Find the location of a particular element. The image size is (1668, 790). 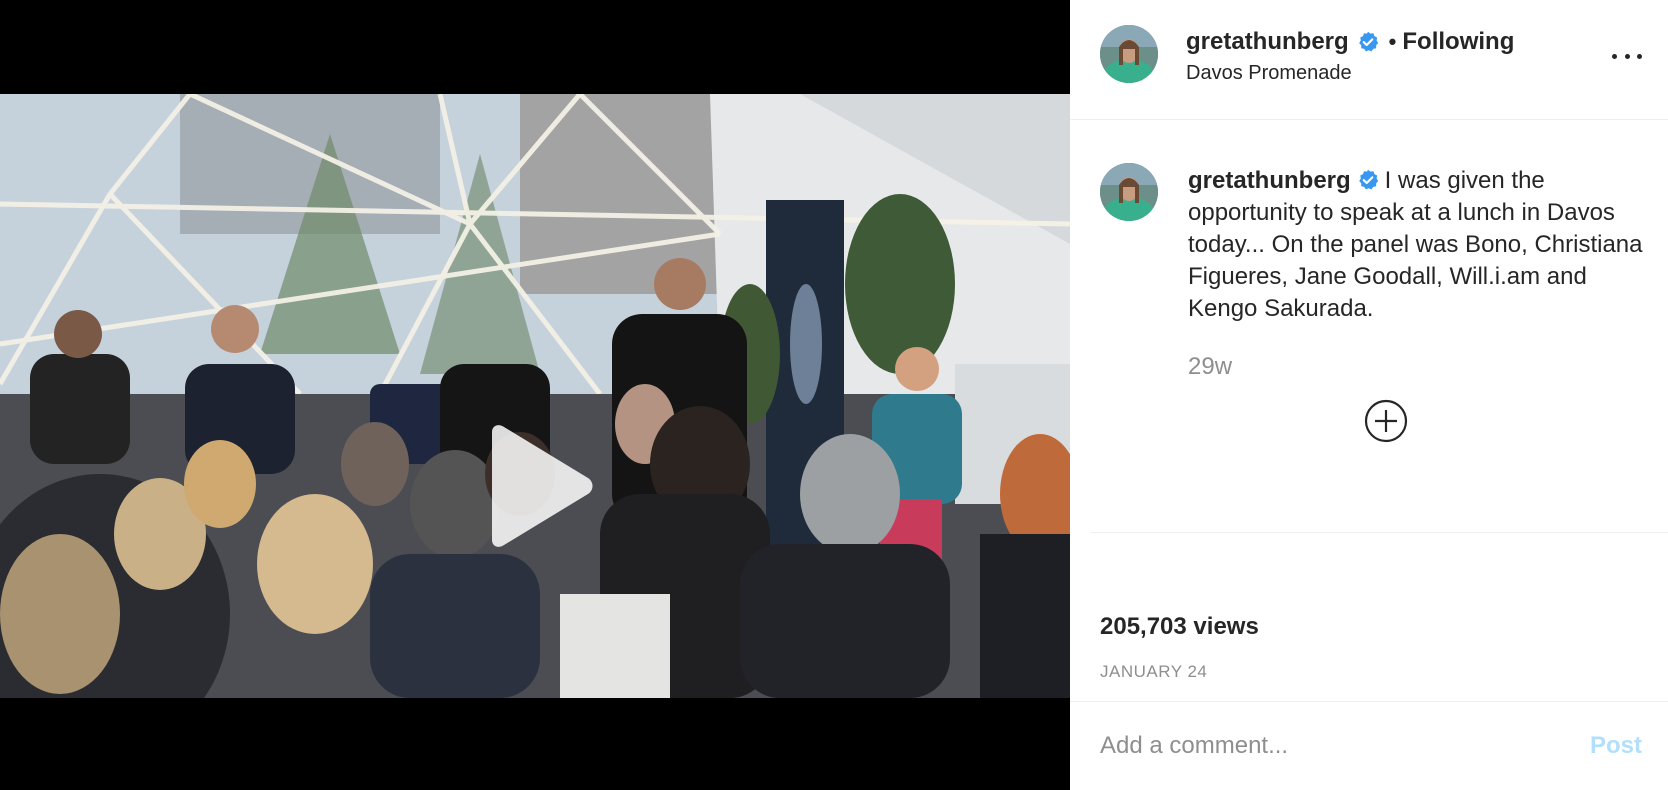

following-button: Following is located at coordinates (1458, 42).